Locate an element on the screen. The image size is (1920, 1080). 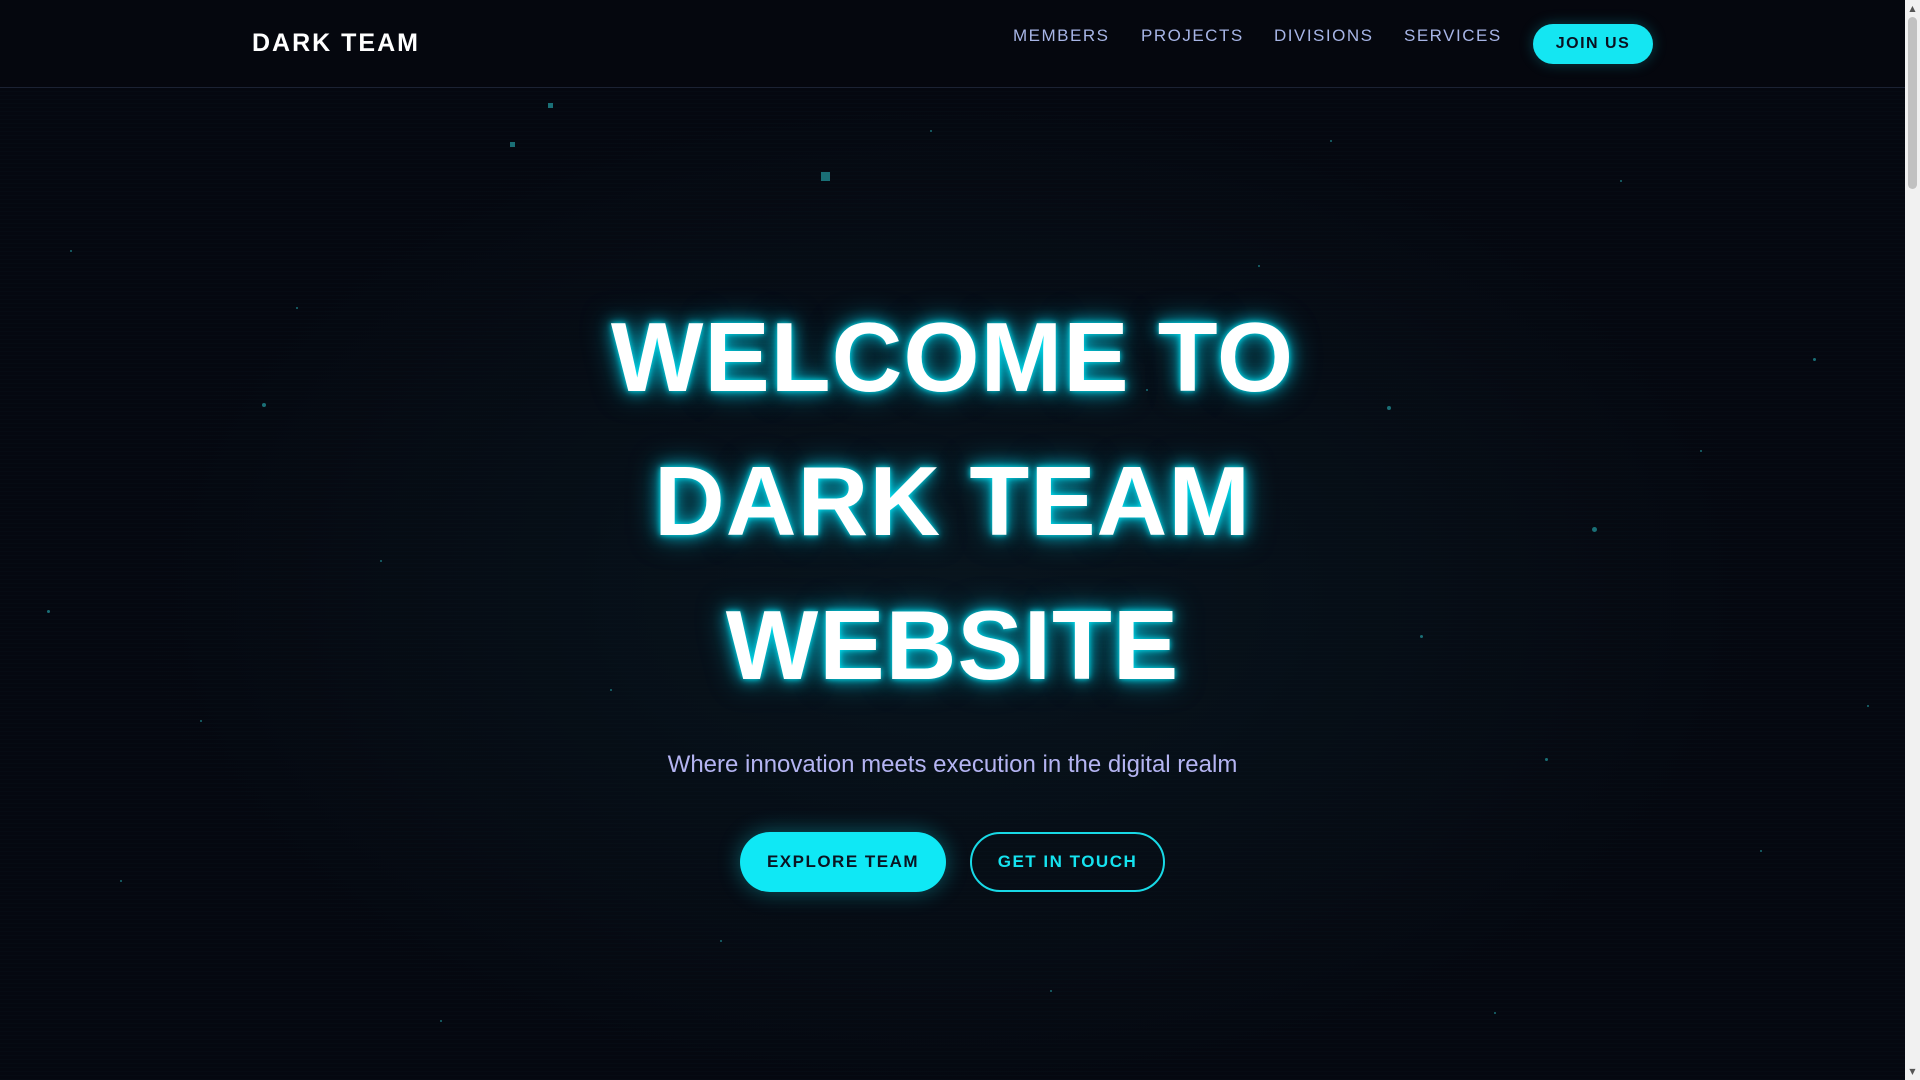
join-us-button: JOIN US is located at coordinates (1593, 44).